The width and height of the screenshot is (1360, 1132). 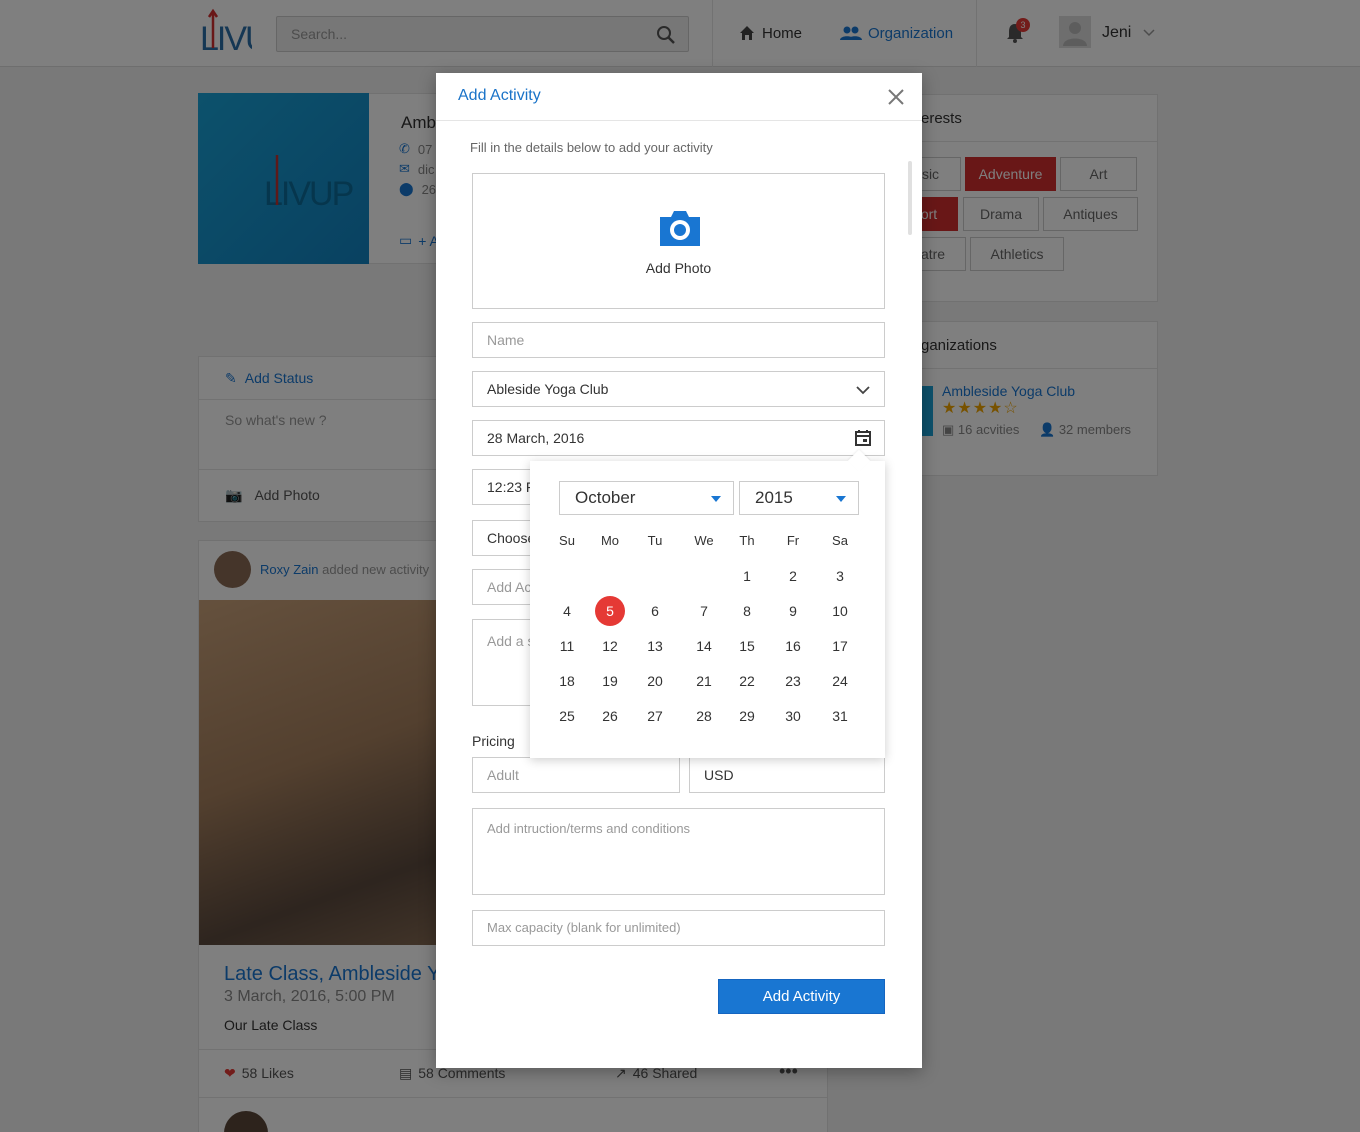 I want to click on calendar-day: 14, so click(x=704, y=646).